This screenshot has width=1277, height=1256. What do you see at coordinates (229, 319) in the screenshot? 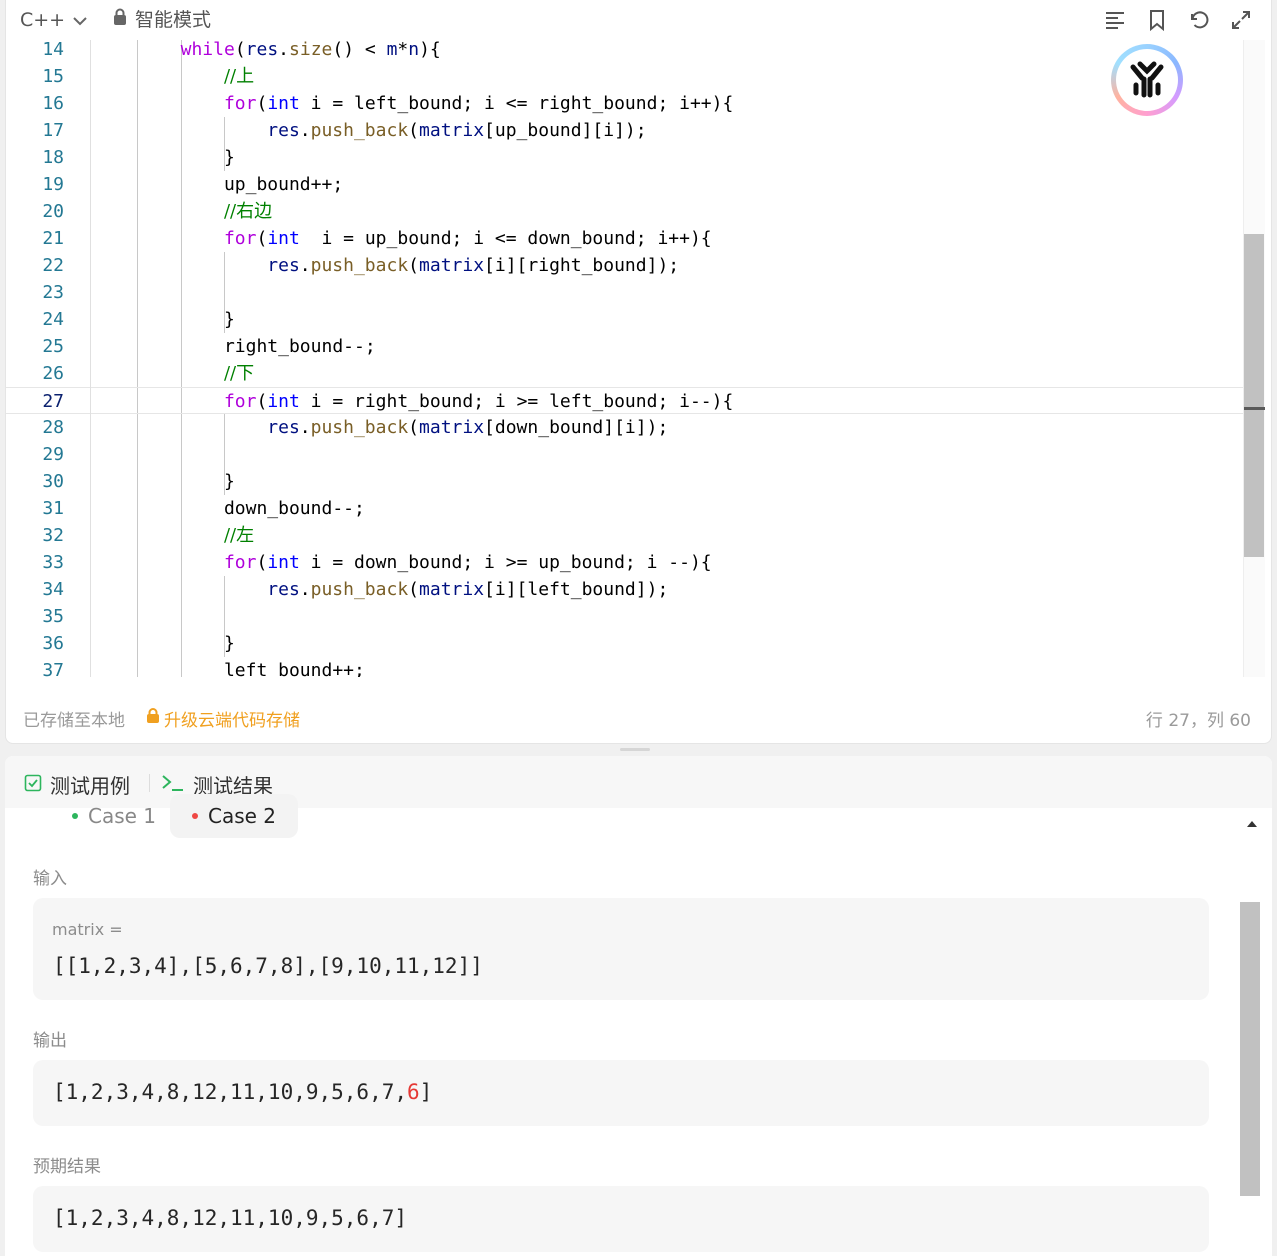
I see `code-text: }` at bounding box center [229, 319].